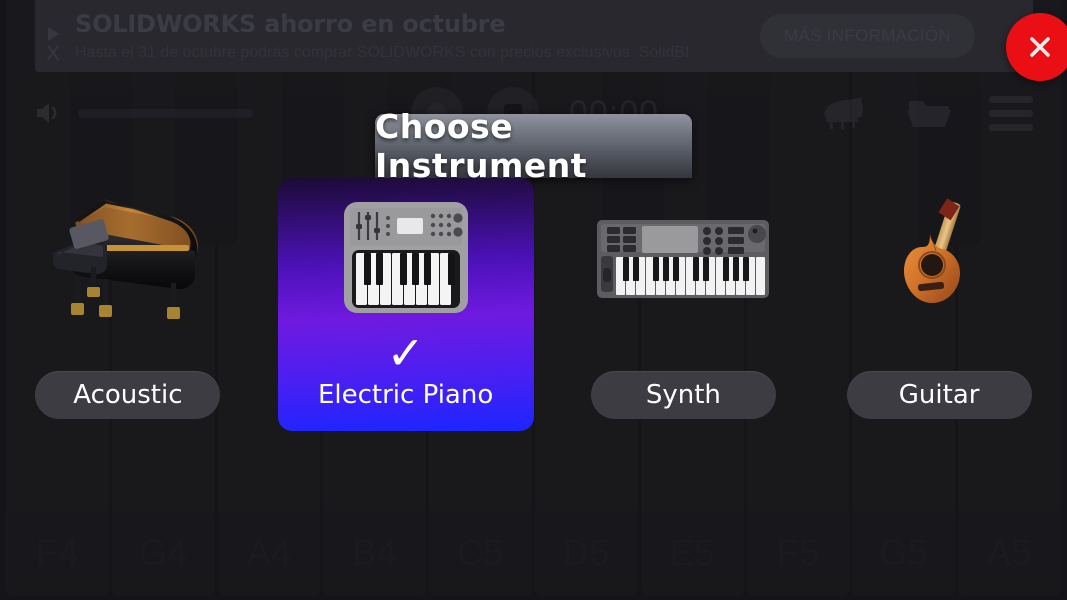 The image size is (1067, 600). What do you see at coordinates (165, 113) in the screenshot?
I see `volume-slider` at bounding box center [165, 113].